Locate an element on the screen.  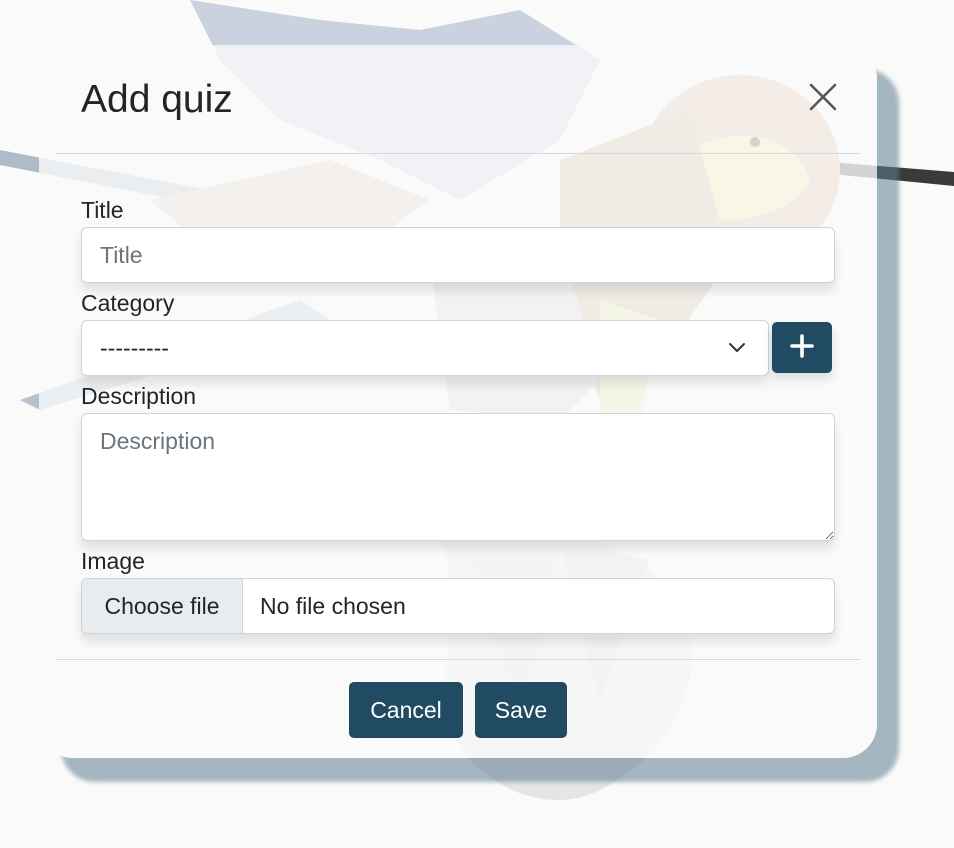
description-textarea is located at coordinates (458, 477).